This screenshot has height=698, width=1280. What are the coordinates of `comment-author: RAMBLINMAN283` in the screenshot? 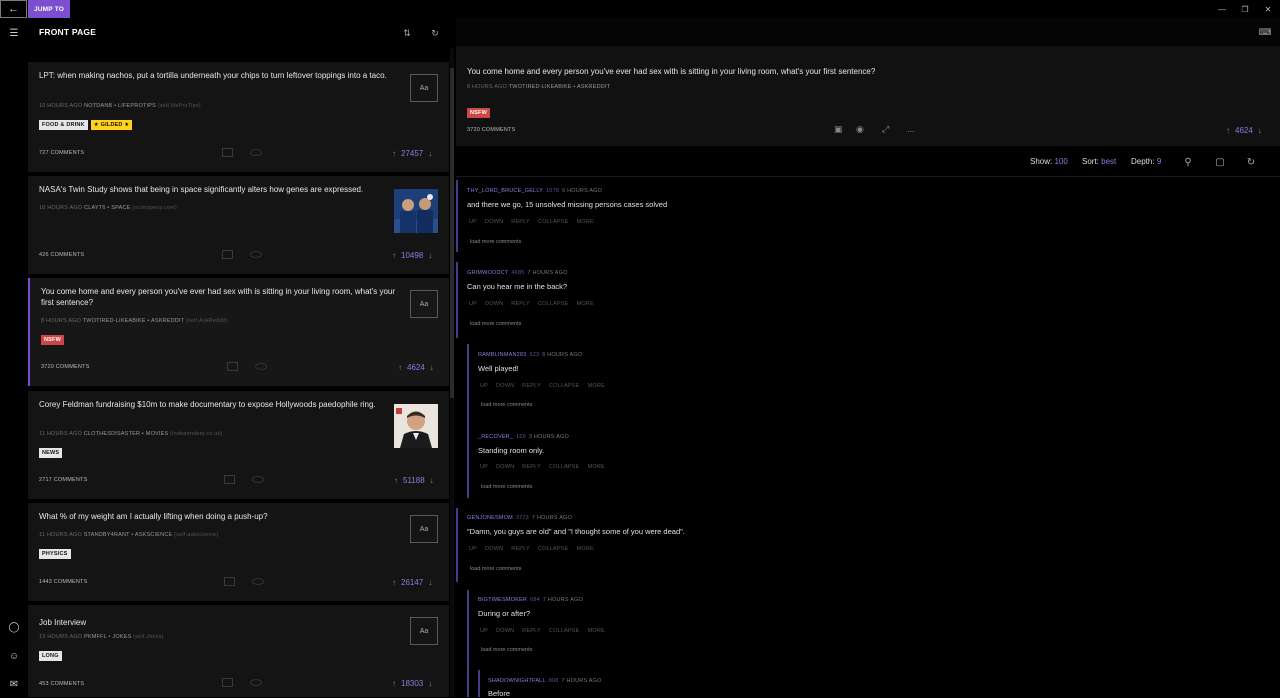 It's located at (502, 355).